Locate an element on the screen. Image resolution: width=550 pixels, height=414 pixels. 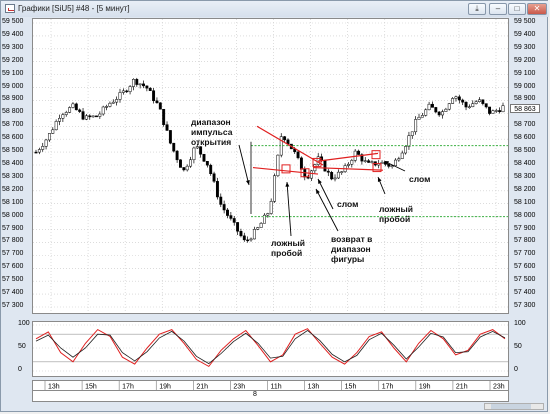
annotation-return-to-range: возврат в диапазон фигуры is located at coordinates (351, 249).